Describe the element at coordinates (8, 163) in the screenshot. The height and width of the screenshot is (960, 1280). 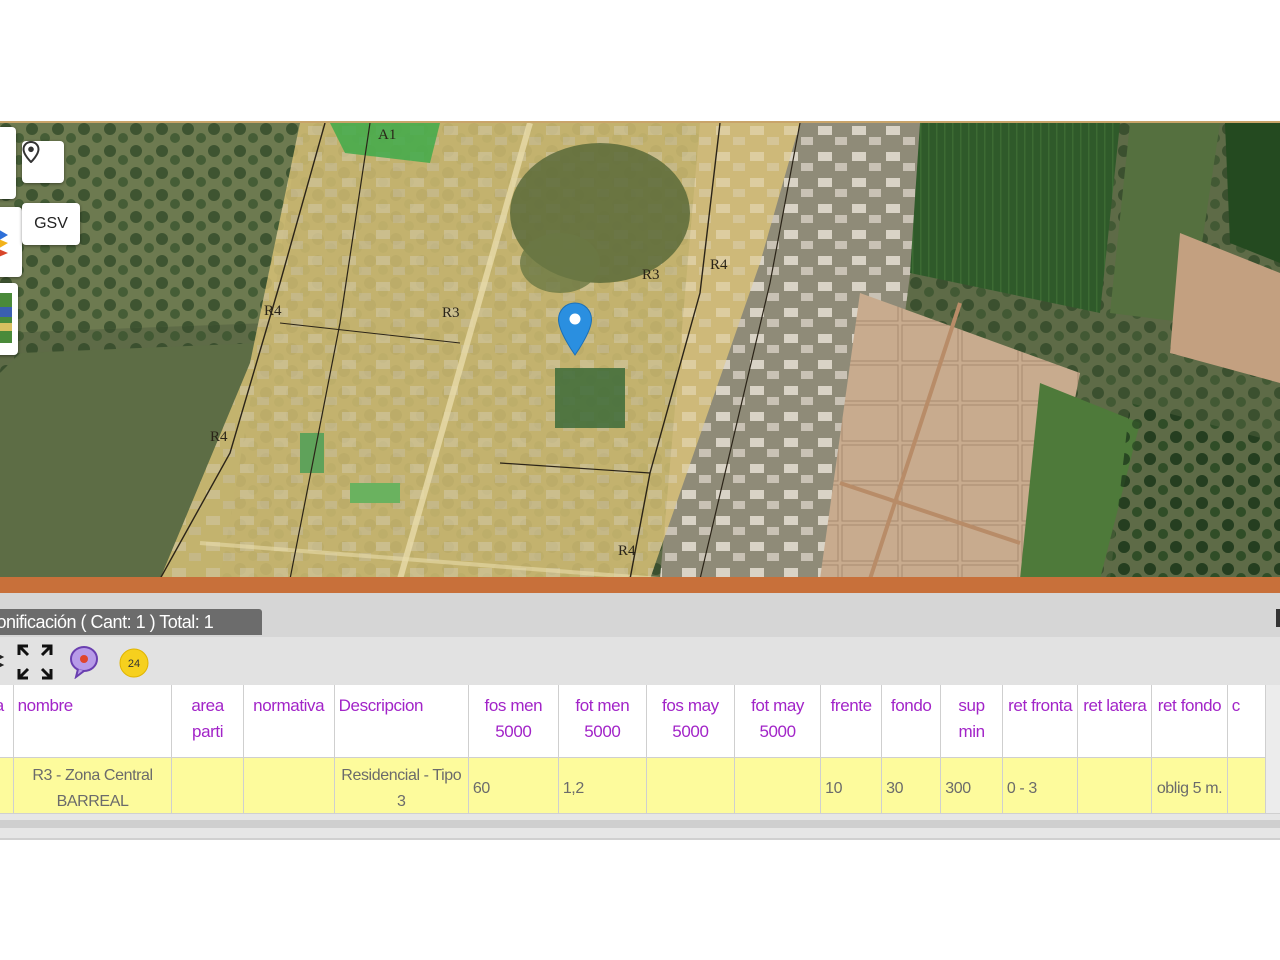
I see `layers-panel-tab` at that location.